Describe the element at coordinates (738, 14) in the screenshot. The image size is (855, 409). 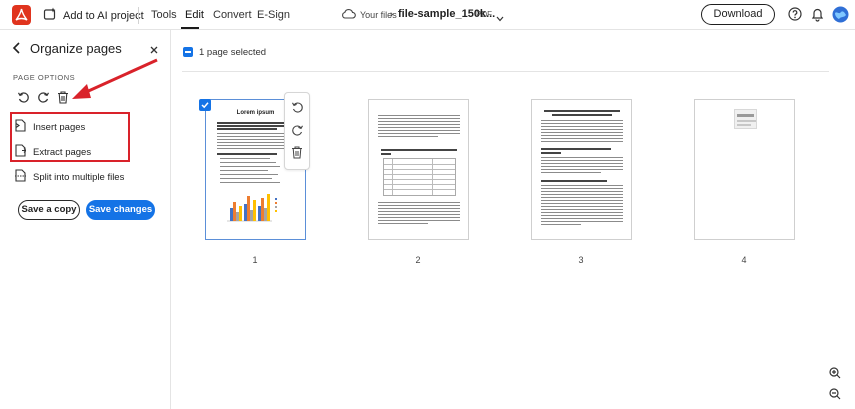
I see `download-button: Download` at that location.